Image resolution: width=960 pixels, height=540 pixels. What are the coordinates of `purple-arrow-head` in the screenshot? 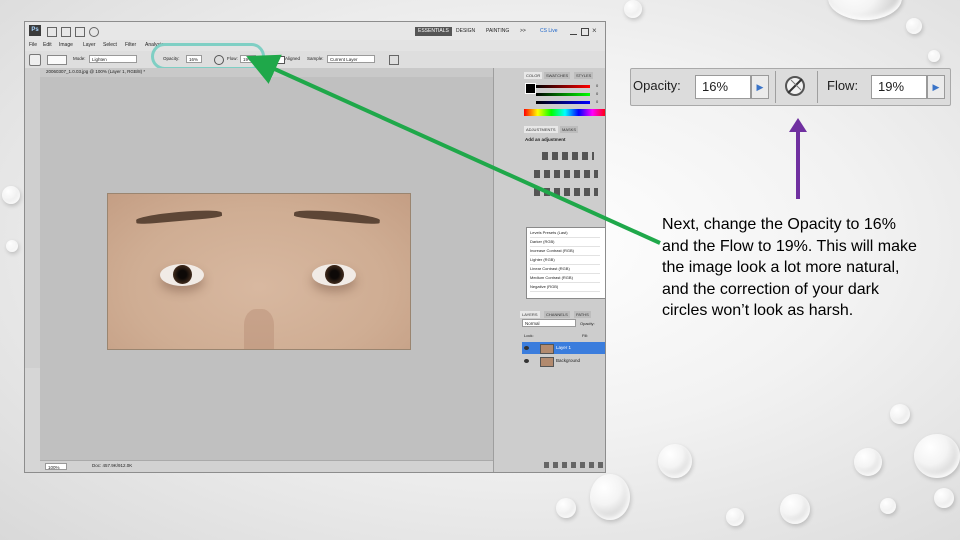 It's located at (798, 125).